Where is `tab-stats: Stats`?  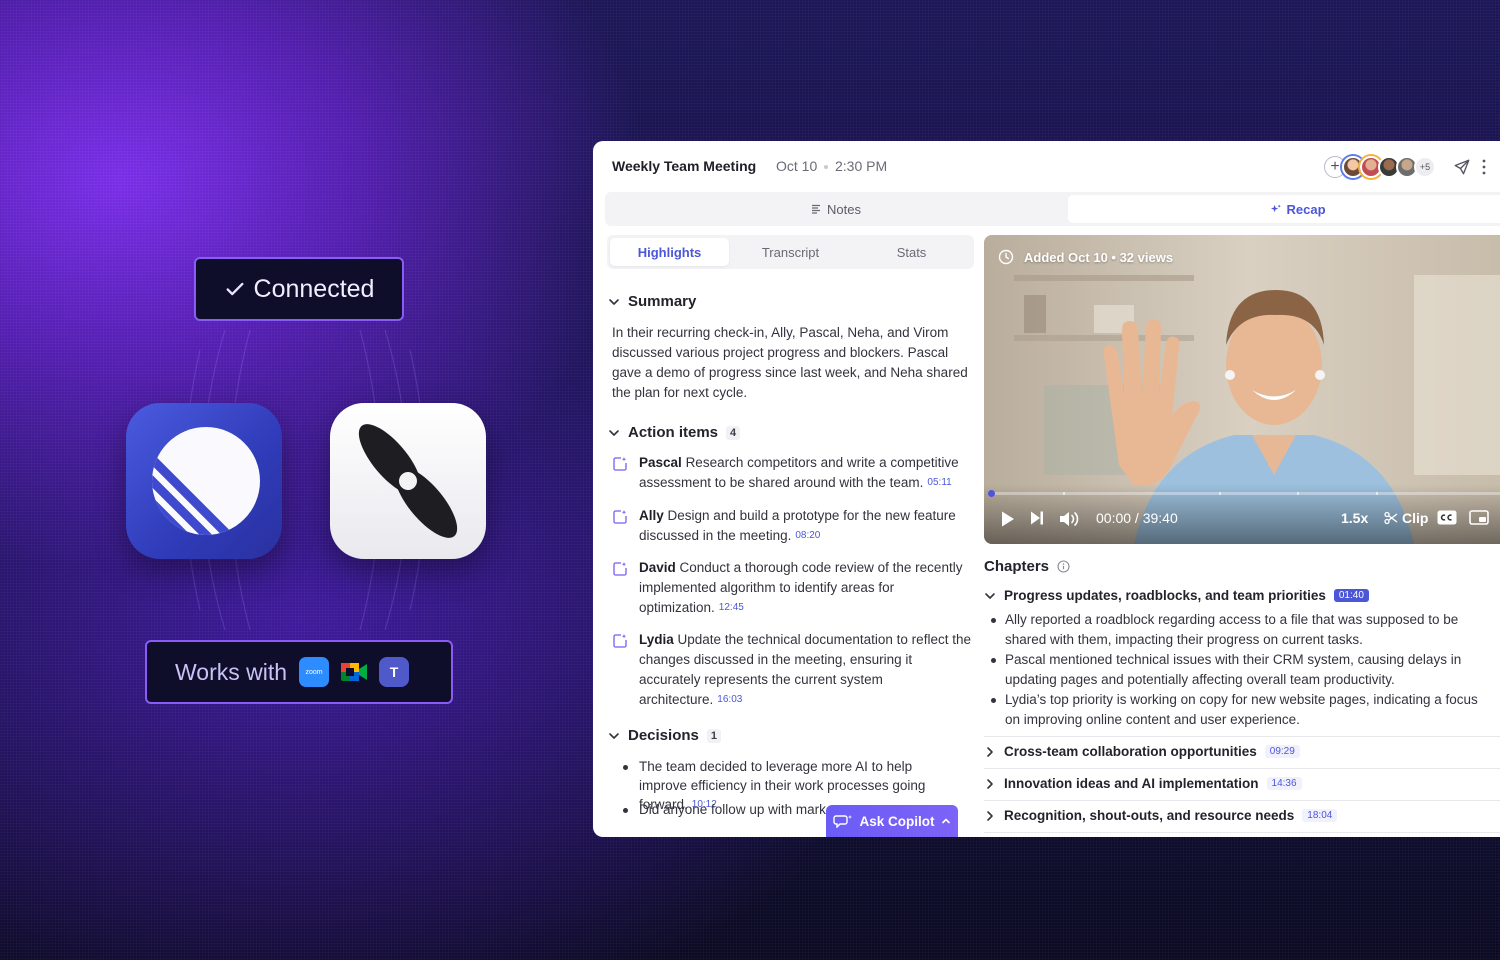 tab-stats: Stats is located at coordinates (911, 252).